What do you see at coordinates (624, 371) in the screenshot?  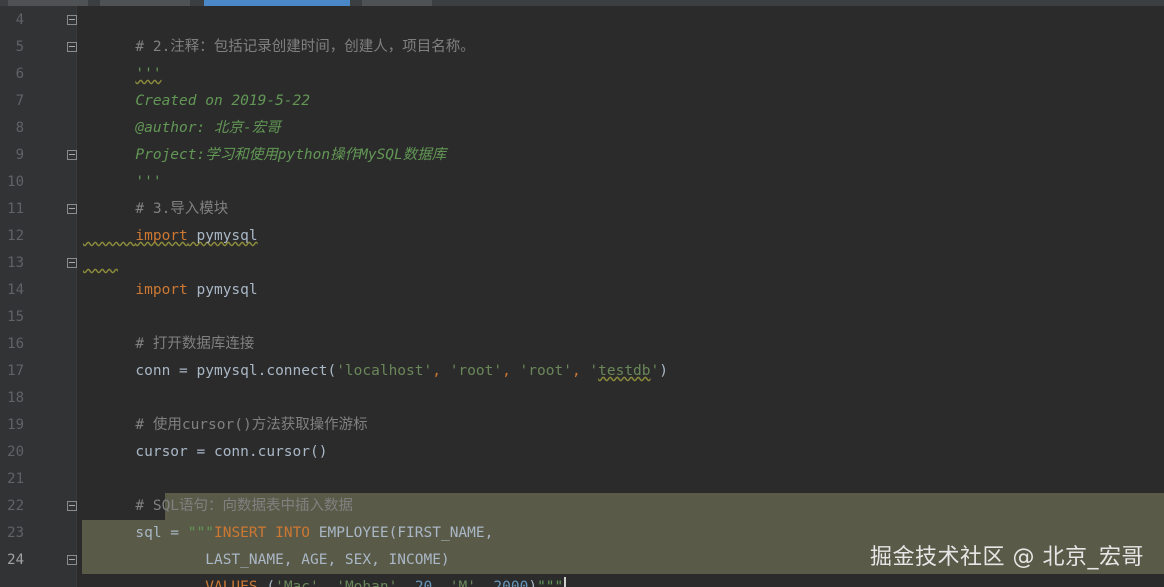 I see `string-literal: testdb` at bounding box center [624, 371].